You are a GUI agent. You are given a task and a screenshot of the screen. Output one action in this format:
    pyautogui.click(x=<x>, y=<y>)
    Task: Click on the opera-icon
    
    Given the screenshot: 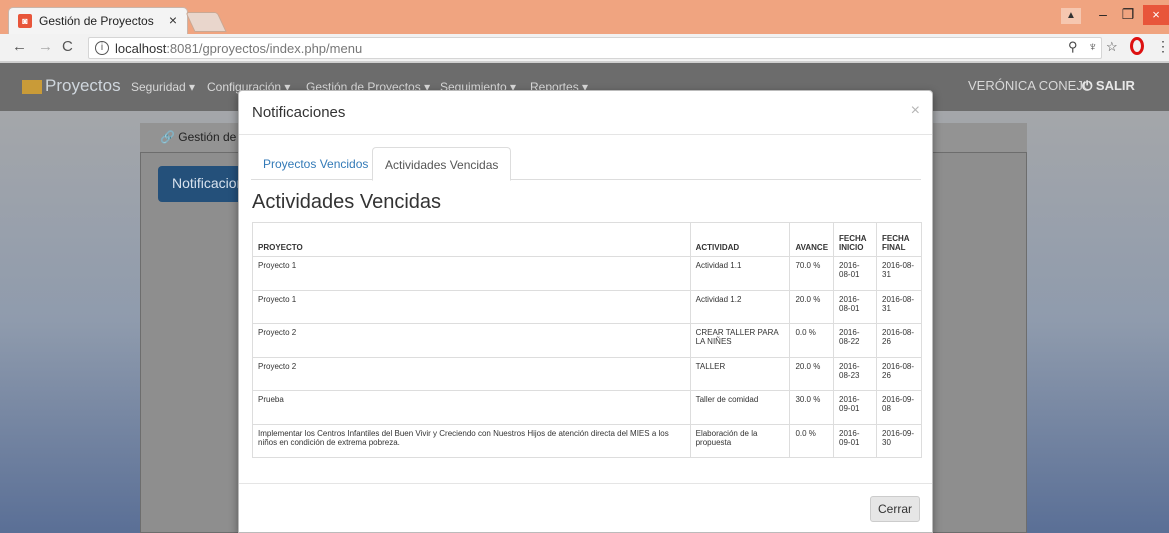 What is the action you would take?
    pyautogui.click(x=1137, y=46)
    